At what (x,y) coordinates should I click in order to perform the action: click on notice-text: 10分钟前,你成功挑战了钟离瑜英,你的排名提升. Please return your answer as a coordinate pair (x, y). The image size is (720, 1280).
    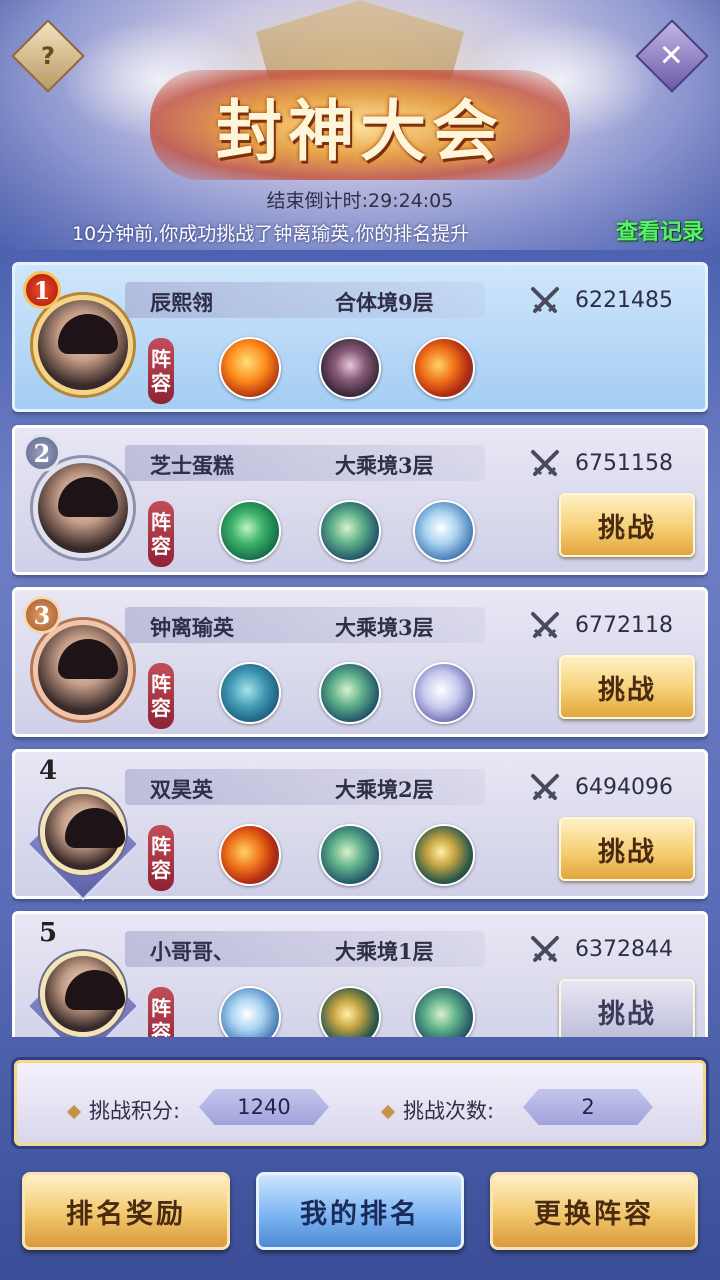
    Looking at the image, I should click on (271, 234).